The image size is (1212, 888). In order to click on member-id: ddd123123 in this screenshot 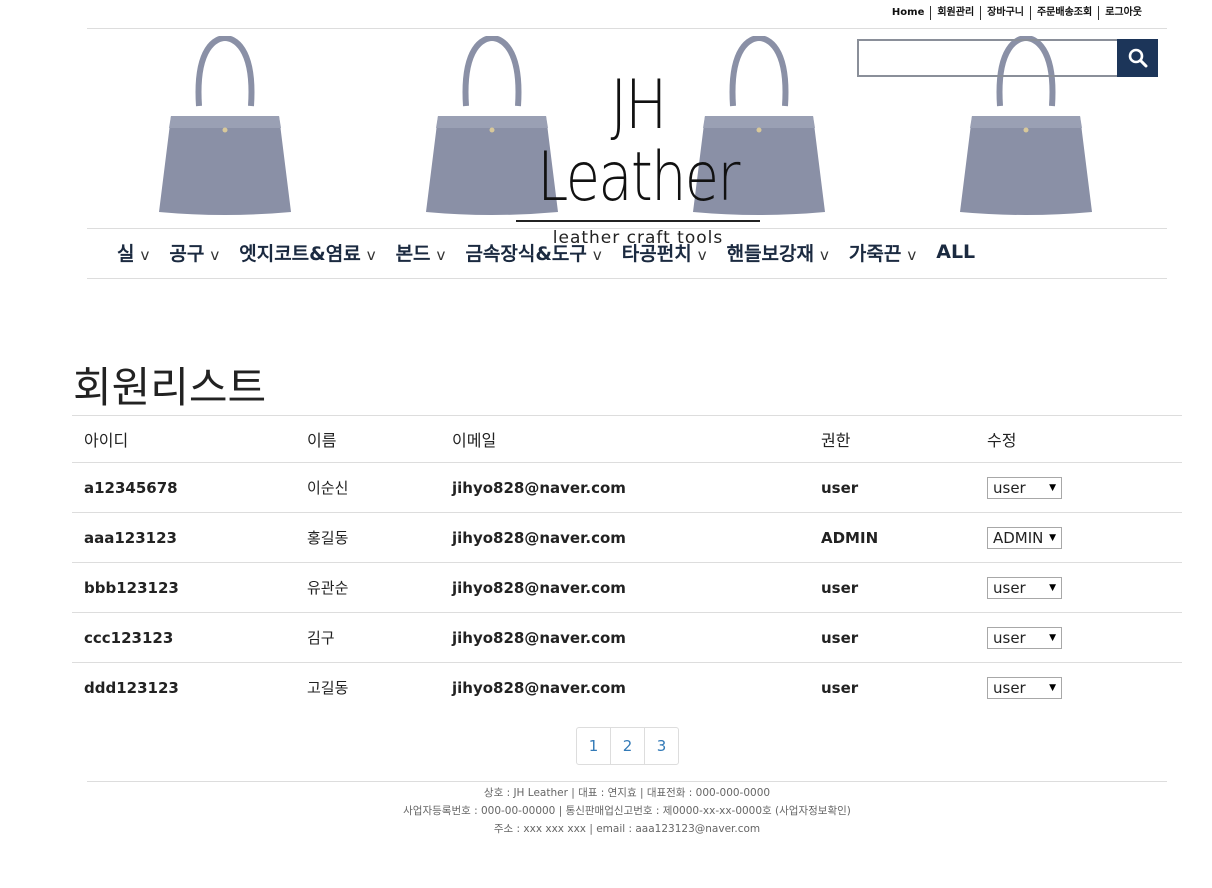, I will do `click(131, 687)`.